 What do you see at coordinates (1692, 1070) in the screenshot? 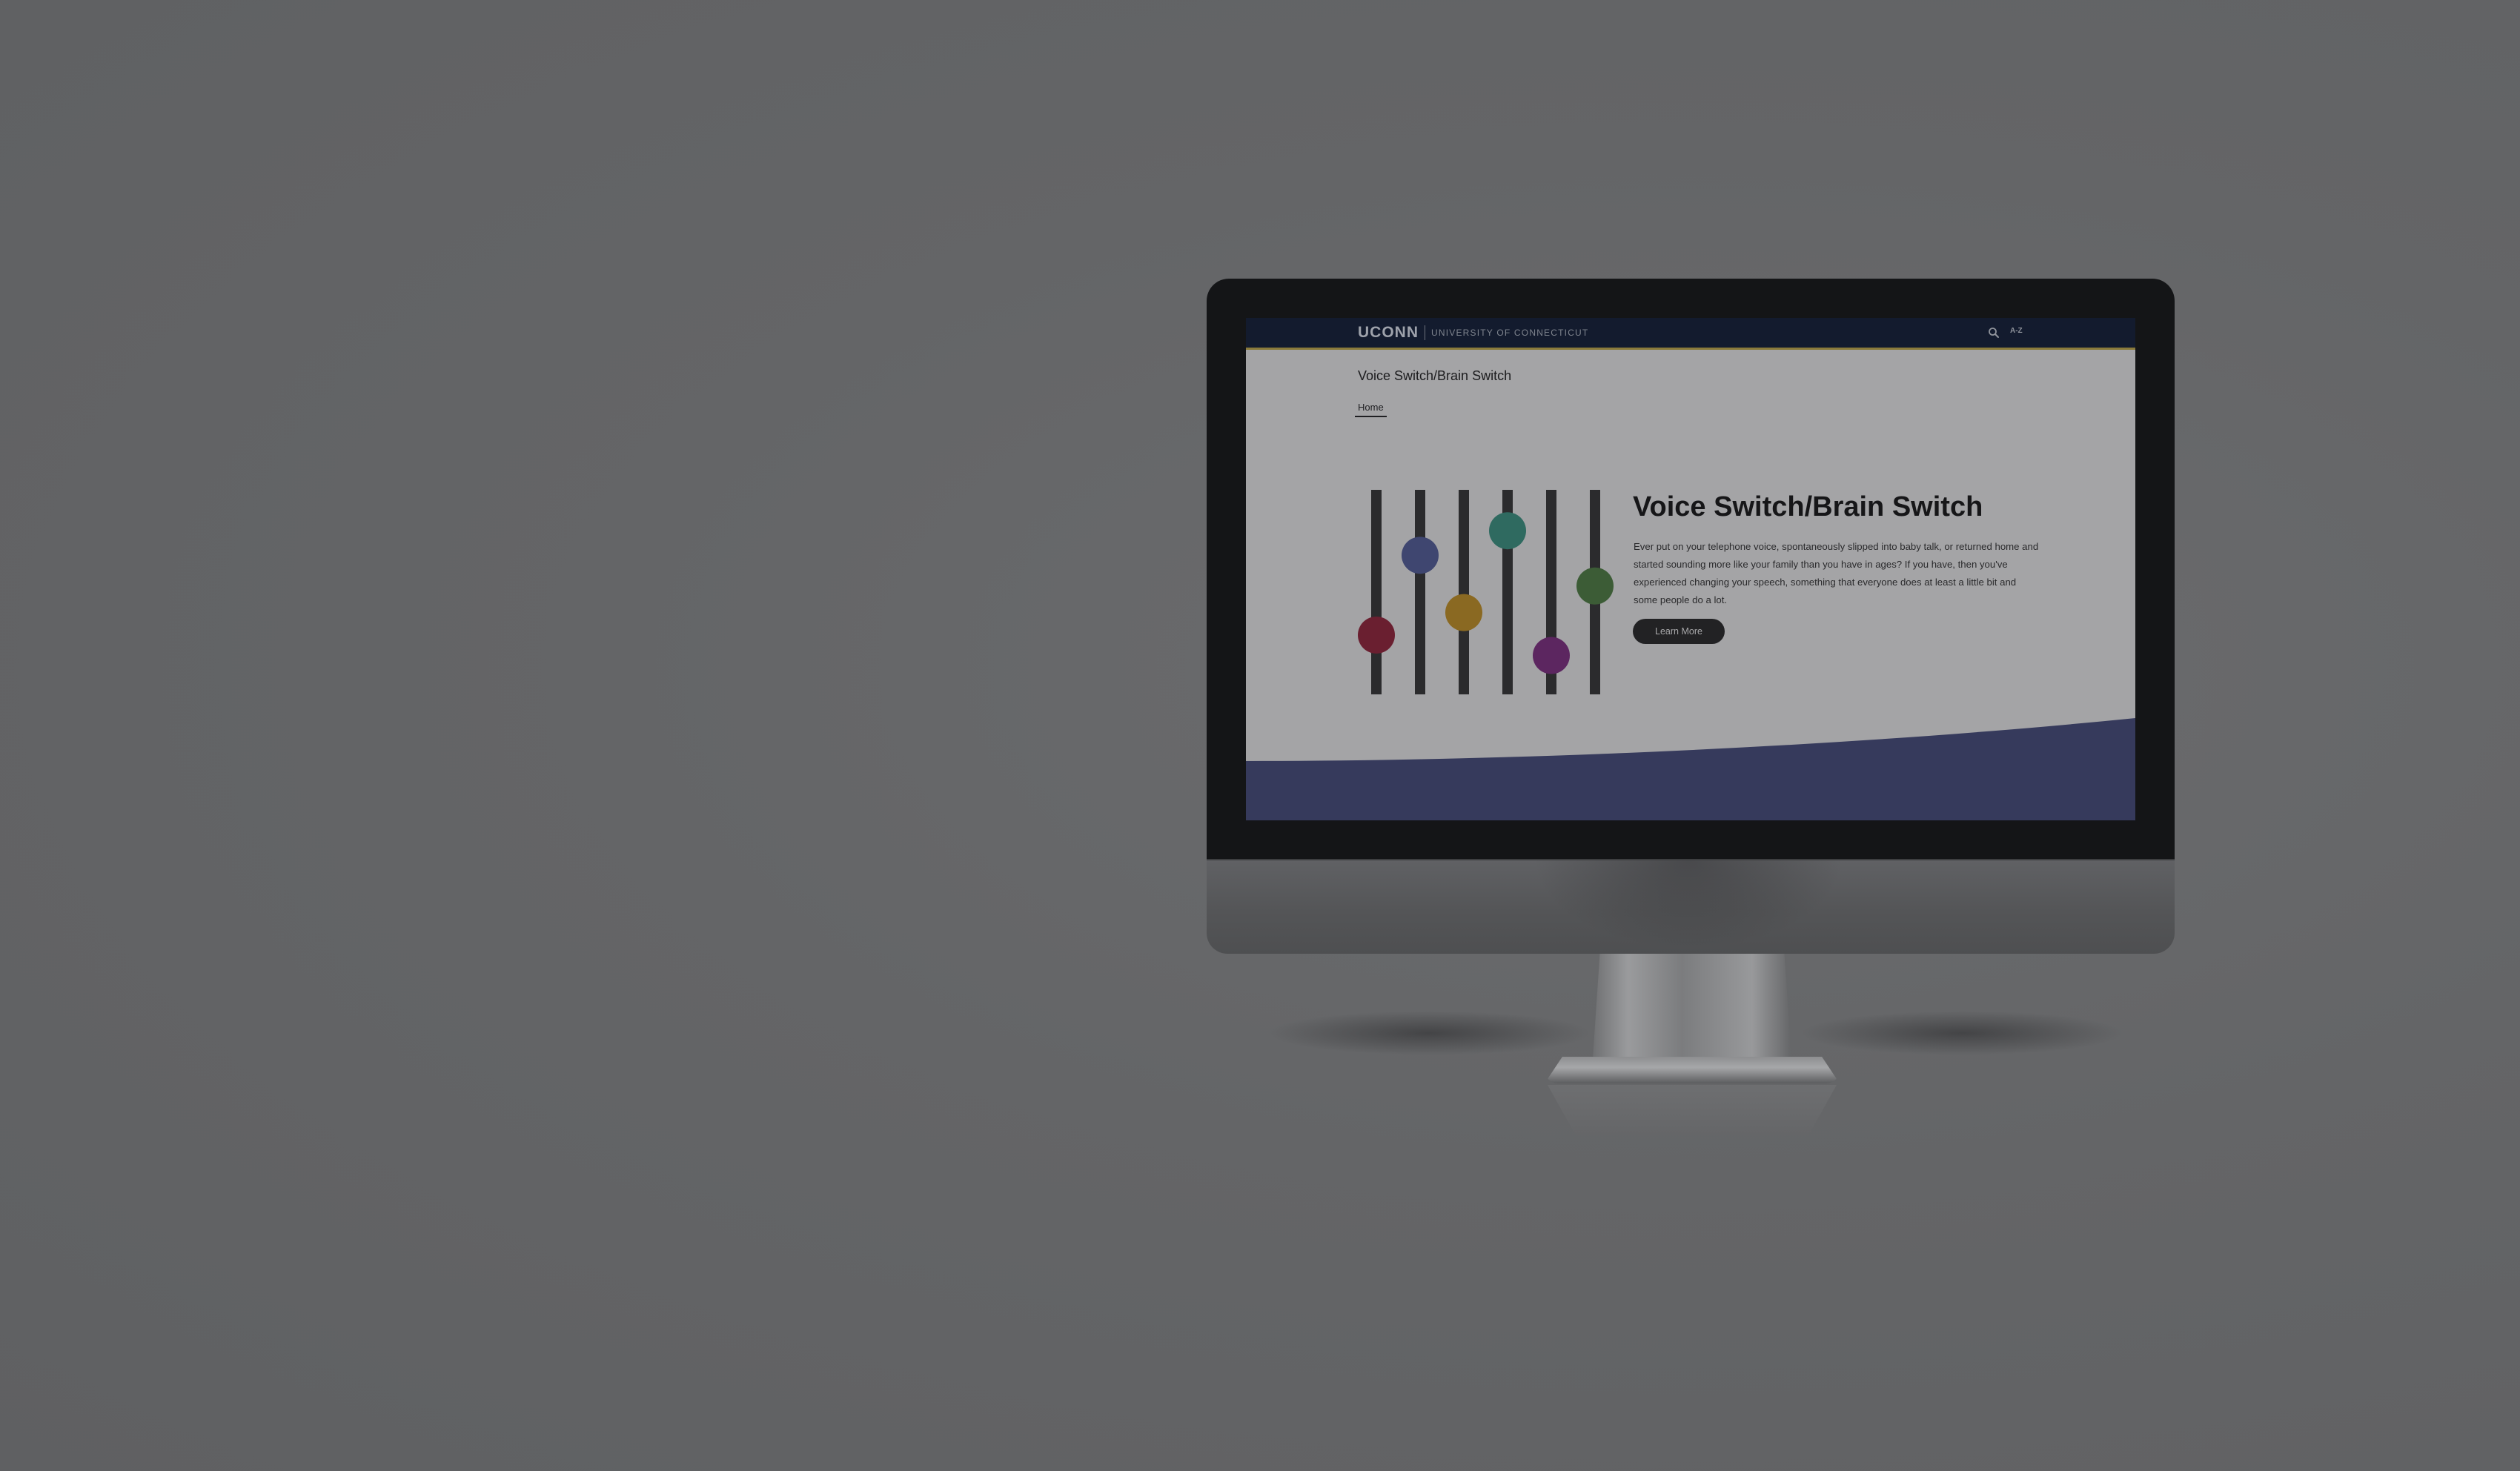
I see `monitor-stand-foot` at bounding box center [1692, 1070].